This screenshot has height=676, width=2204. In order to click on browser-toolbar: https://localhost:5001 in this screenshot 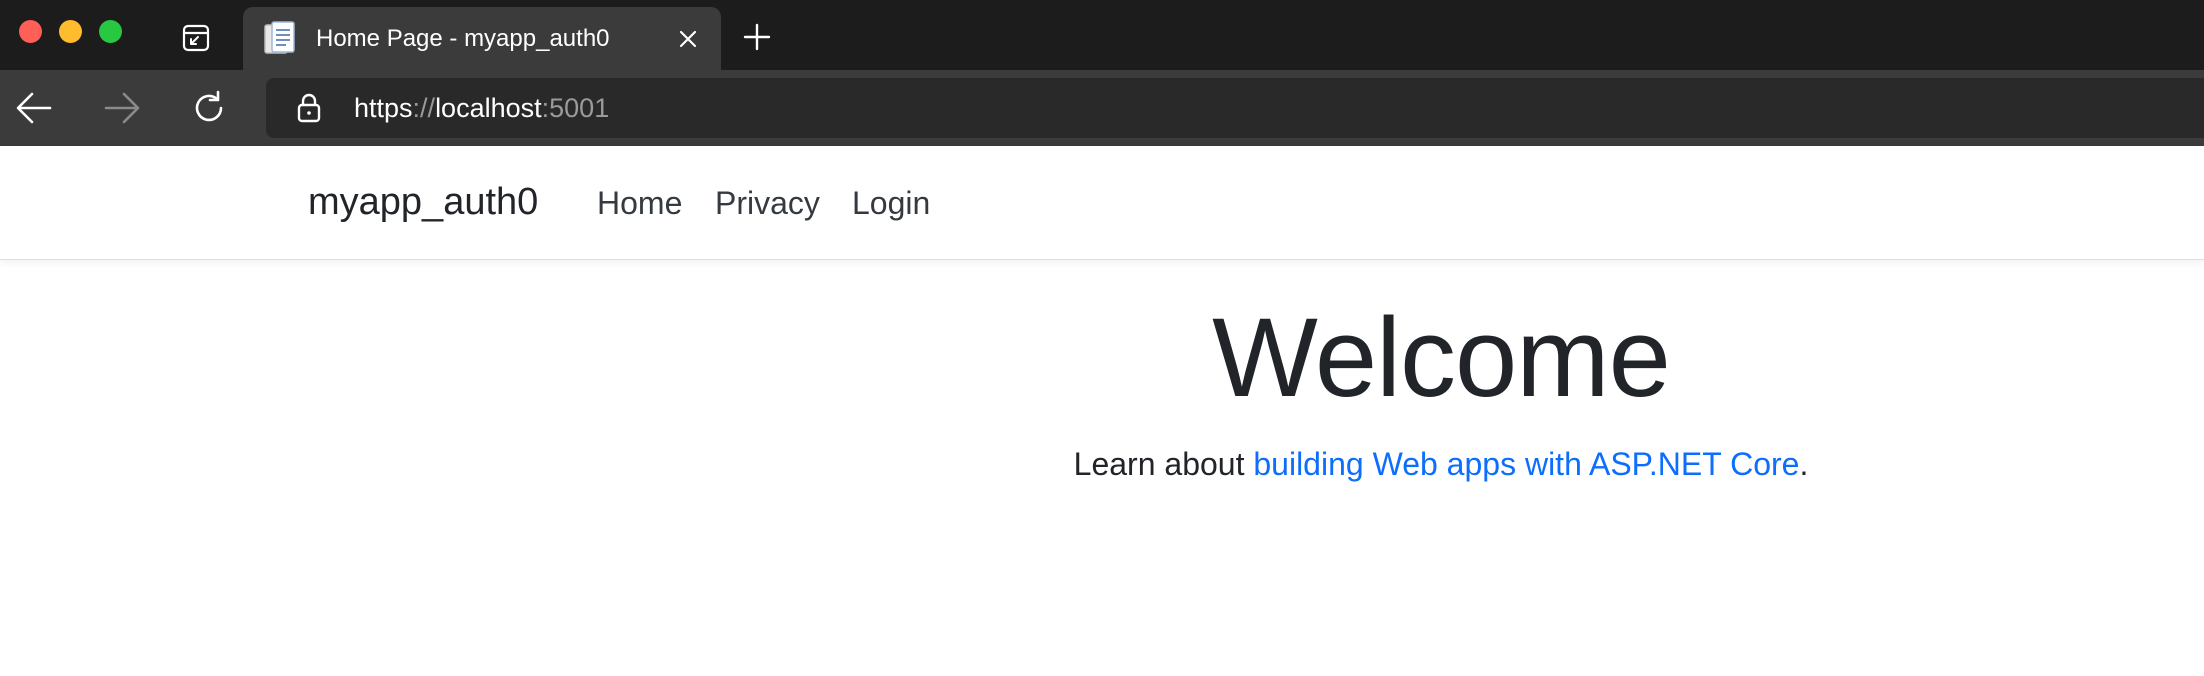, I will do `click(1102, 108)`.